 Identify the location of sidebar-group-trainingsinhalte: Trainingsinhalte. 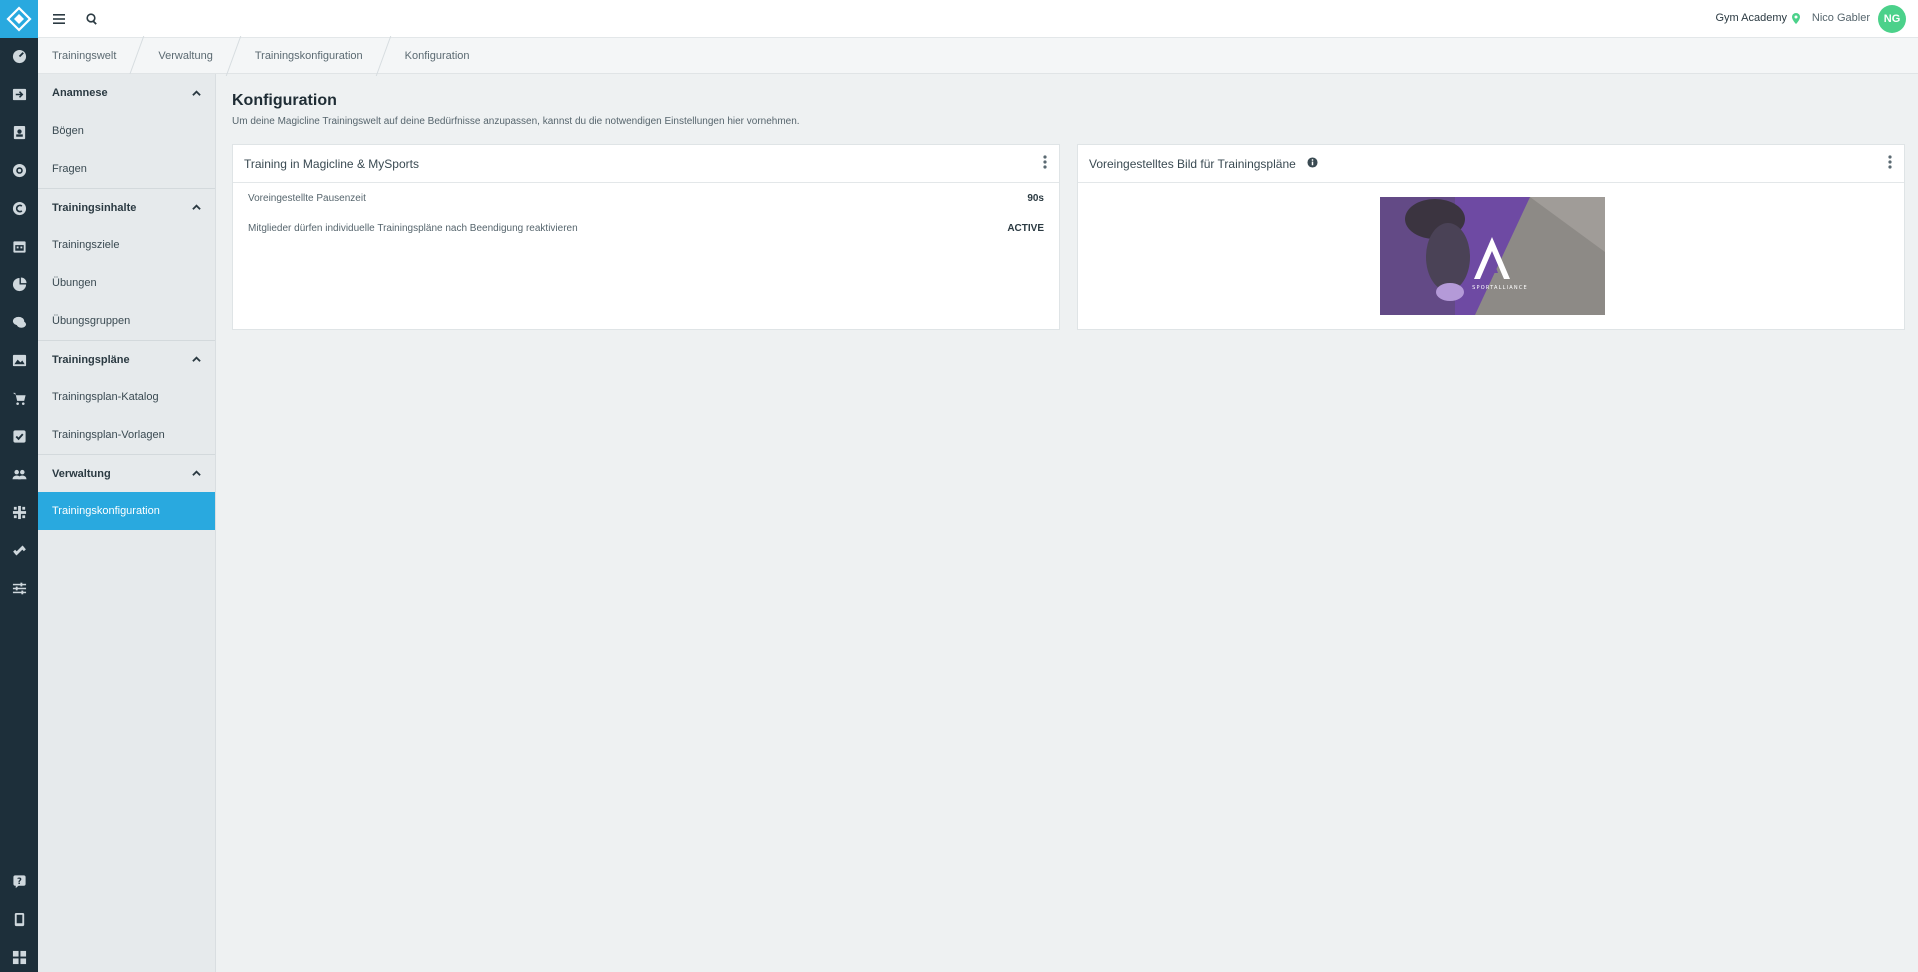
(126, 207).